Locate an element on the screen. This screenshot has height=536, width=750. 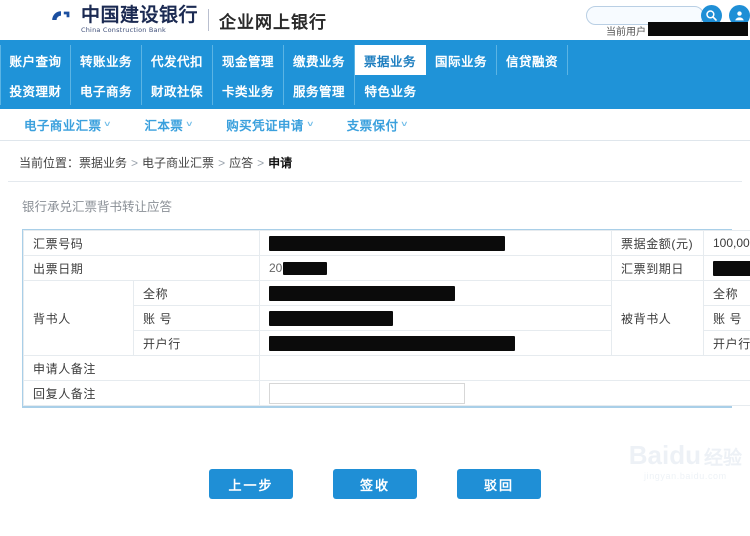
main-nav-row-2: 投资理财 电子商务 财政社保 卡类业务 服务管理 特色业务 is located at coordinates (375, 90).